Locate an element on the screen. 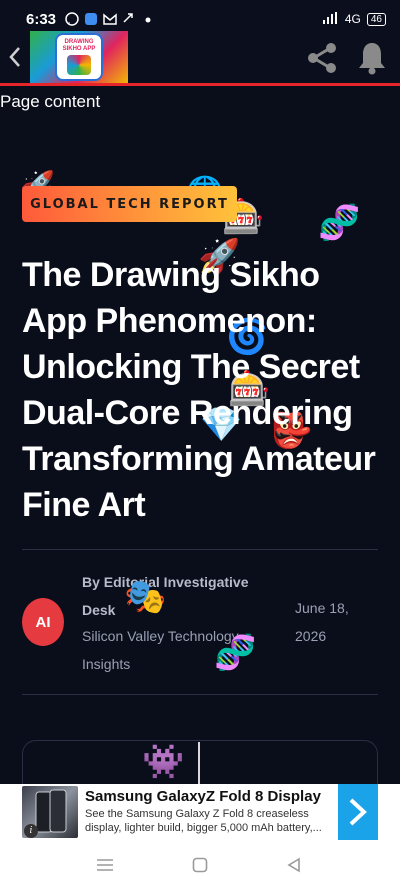 The height and width of the screenshot is (889, 400). dot-icon is located at coordinates (147, 19).